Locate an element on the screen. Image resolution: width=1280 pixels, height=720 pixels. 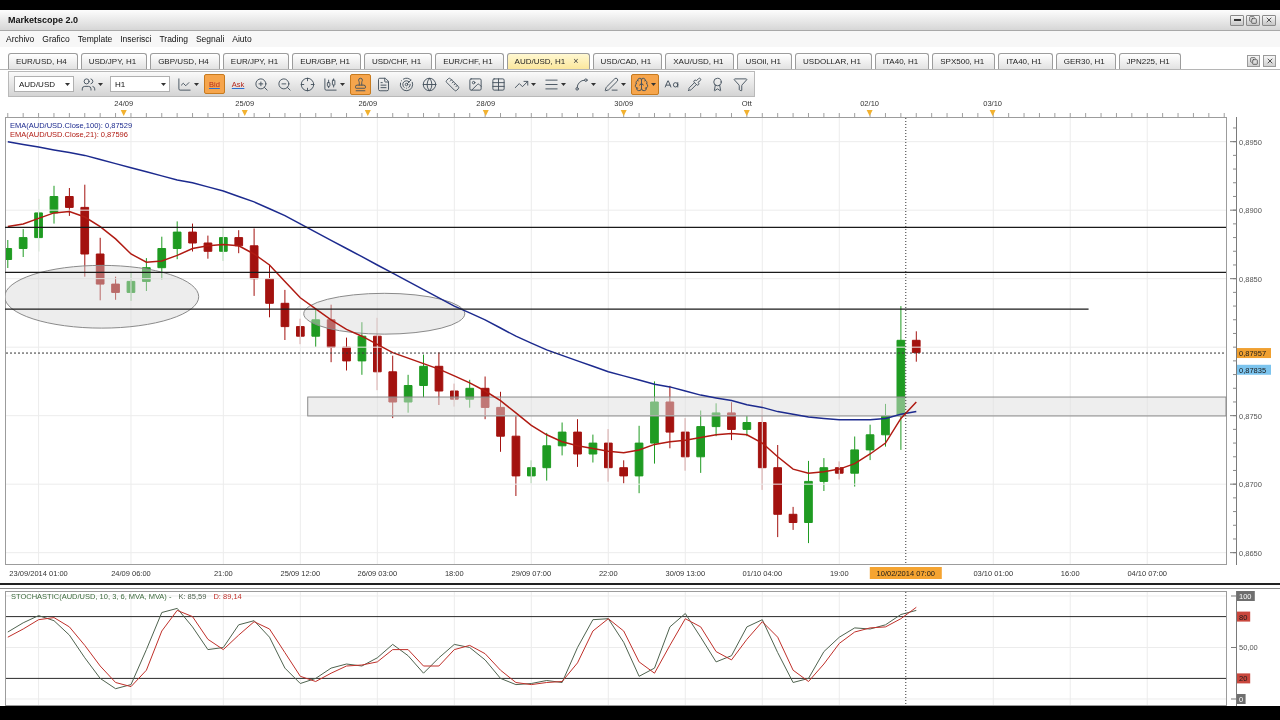
horizontal-lines-icon is located at coordinates (552, 84).